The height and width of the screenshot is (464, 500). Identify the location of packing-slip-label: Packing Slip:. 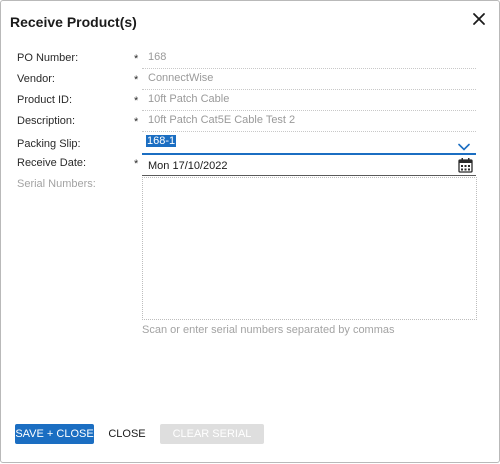
(49, 144).